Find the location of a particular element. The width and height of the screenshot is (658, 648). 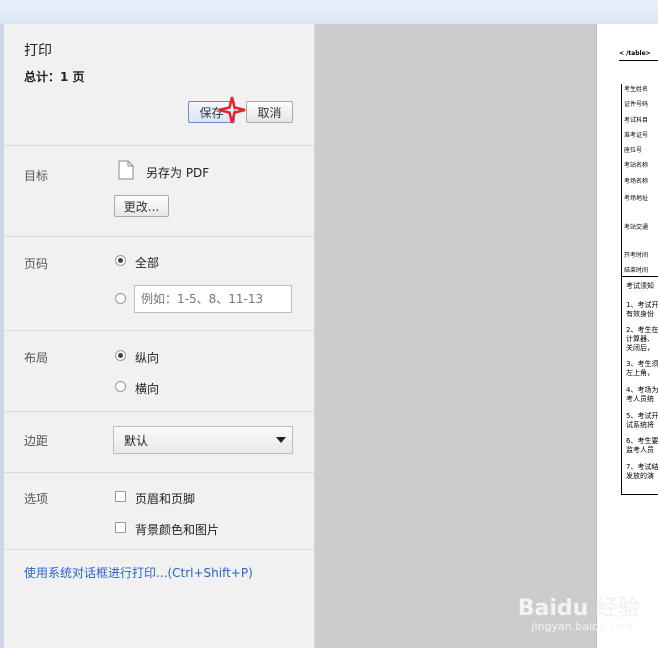

layout-portrait-radio is located at coordinates (120, 355).